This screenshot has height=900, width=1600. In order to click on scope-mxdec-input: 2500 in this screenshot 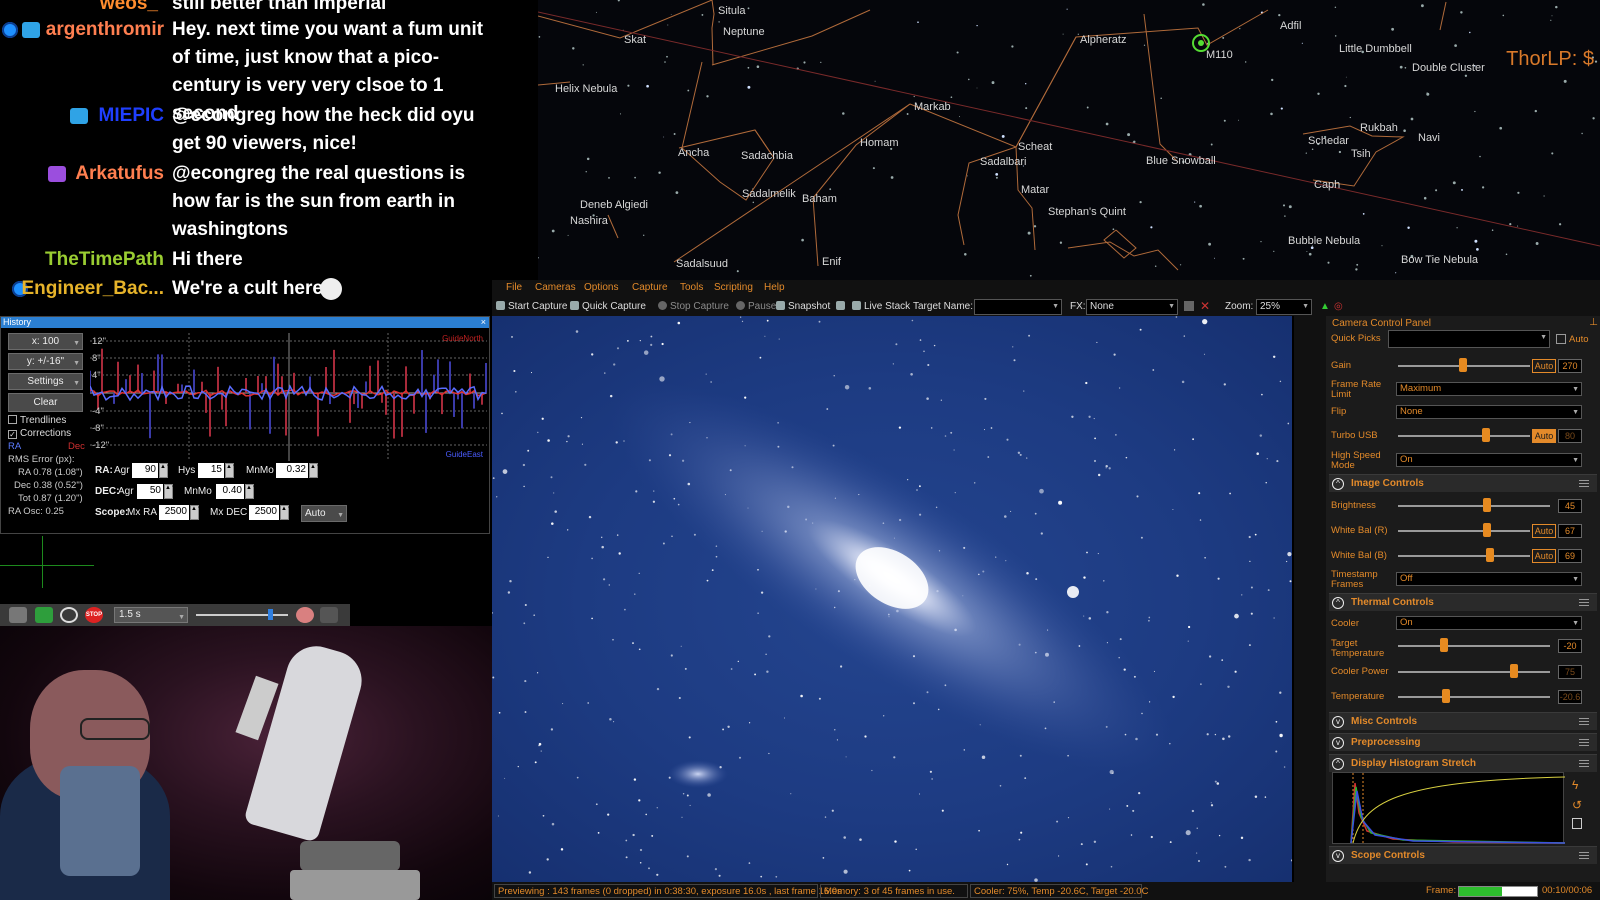, I will do `click(264, 512)`.